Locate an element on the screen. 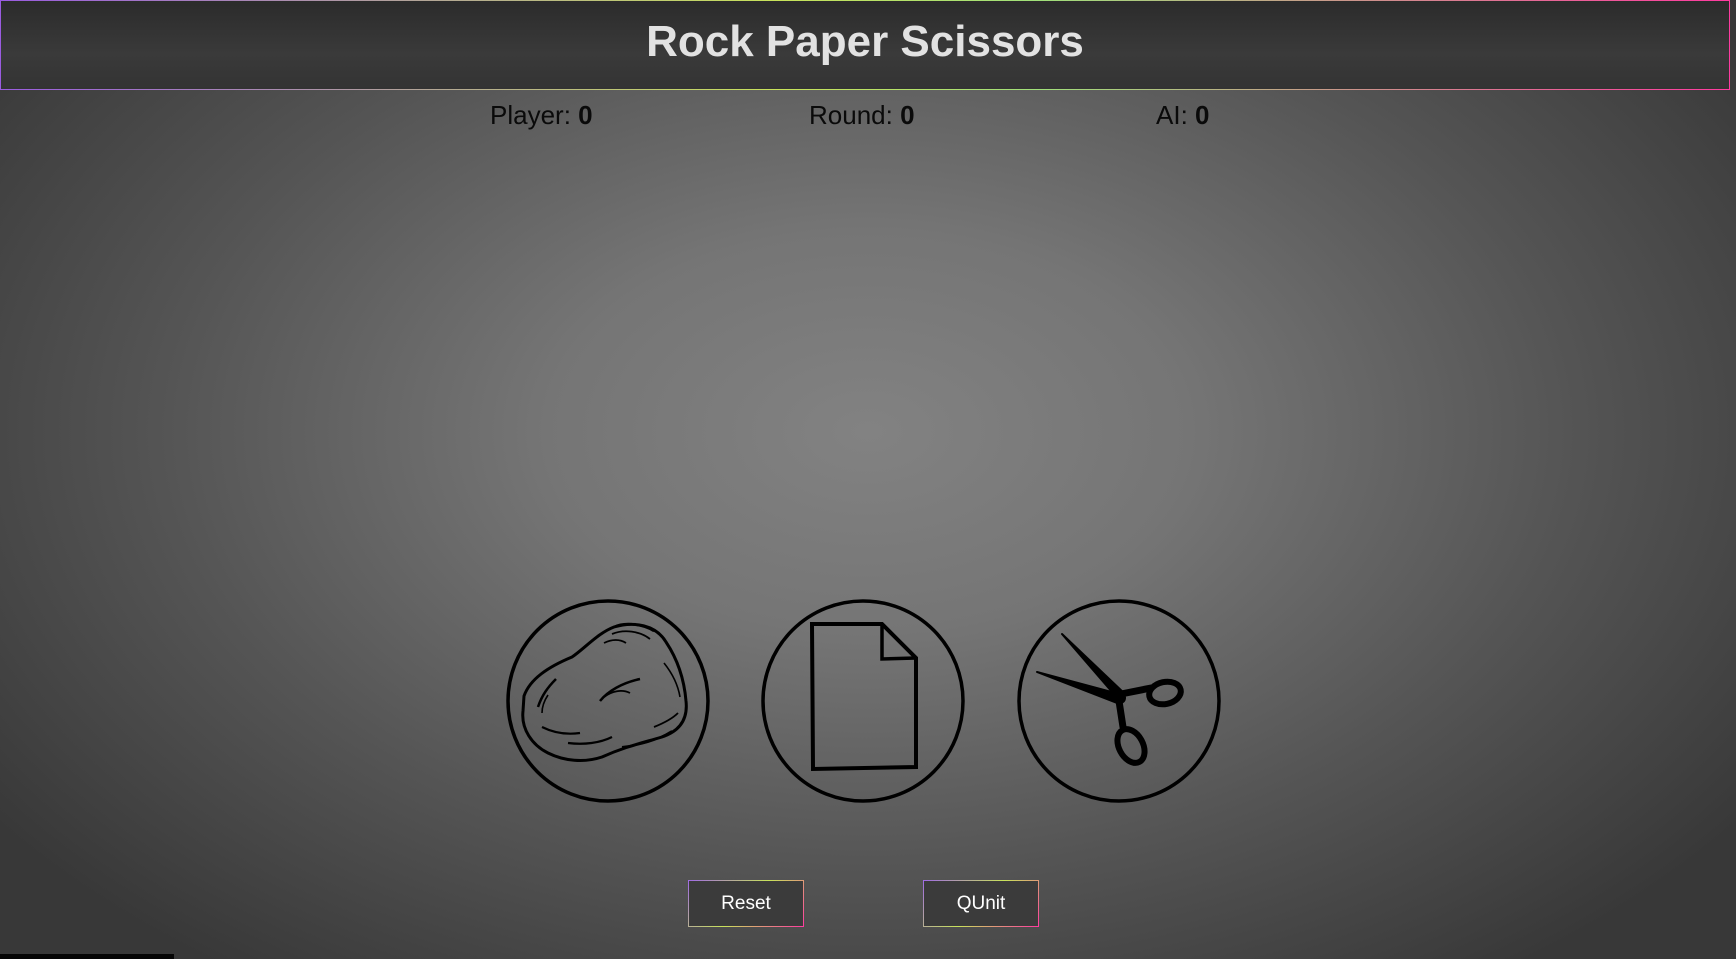 Image resolution: width=1736 pixels, height=959 pixels. ai-score-label: AI: is located at coordinates (1172, 115).